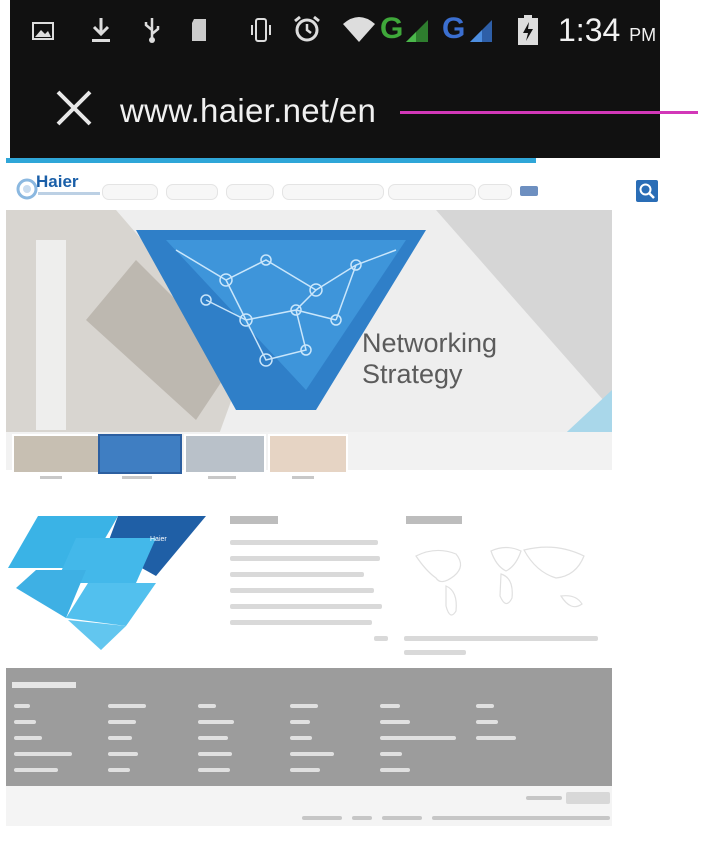 Image resolution: width=701 pixels, height=848 pixels. What do you see at coordinates (101, 30) in the screenshot?
I see `download-icon` at bounding box center [101, 30].